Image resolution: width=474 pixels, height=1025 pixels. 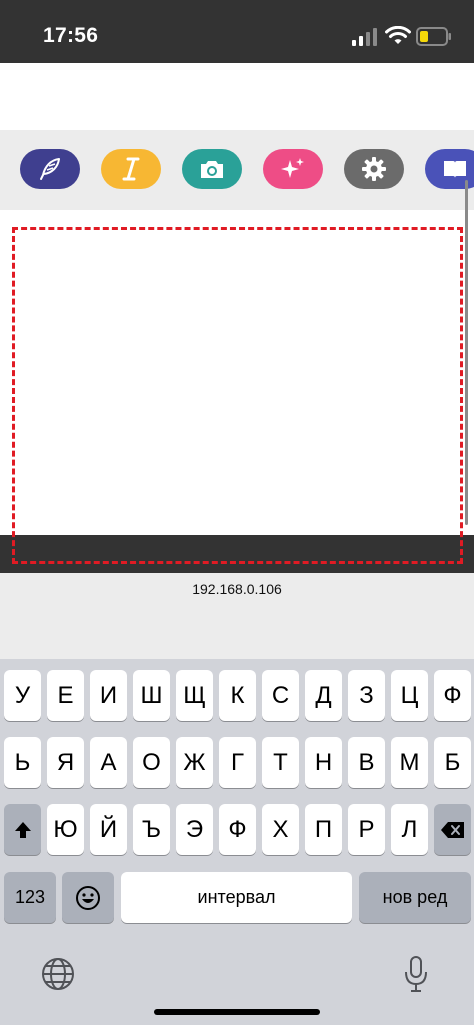 I want to click on emoji-key, so click(x=88, y=897).